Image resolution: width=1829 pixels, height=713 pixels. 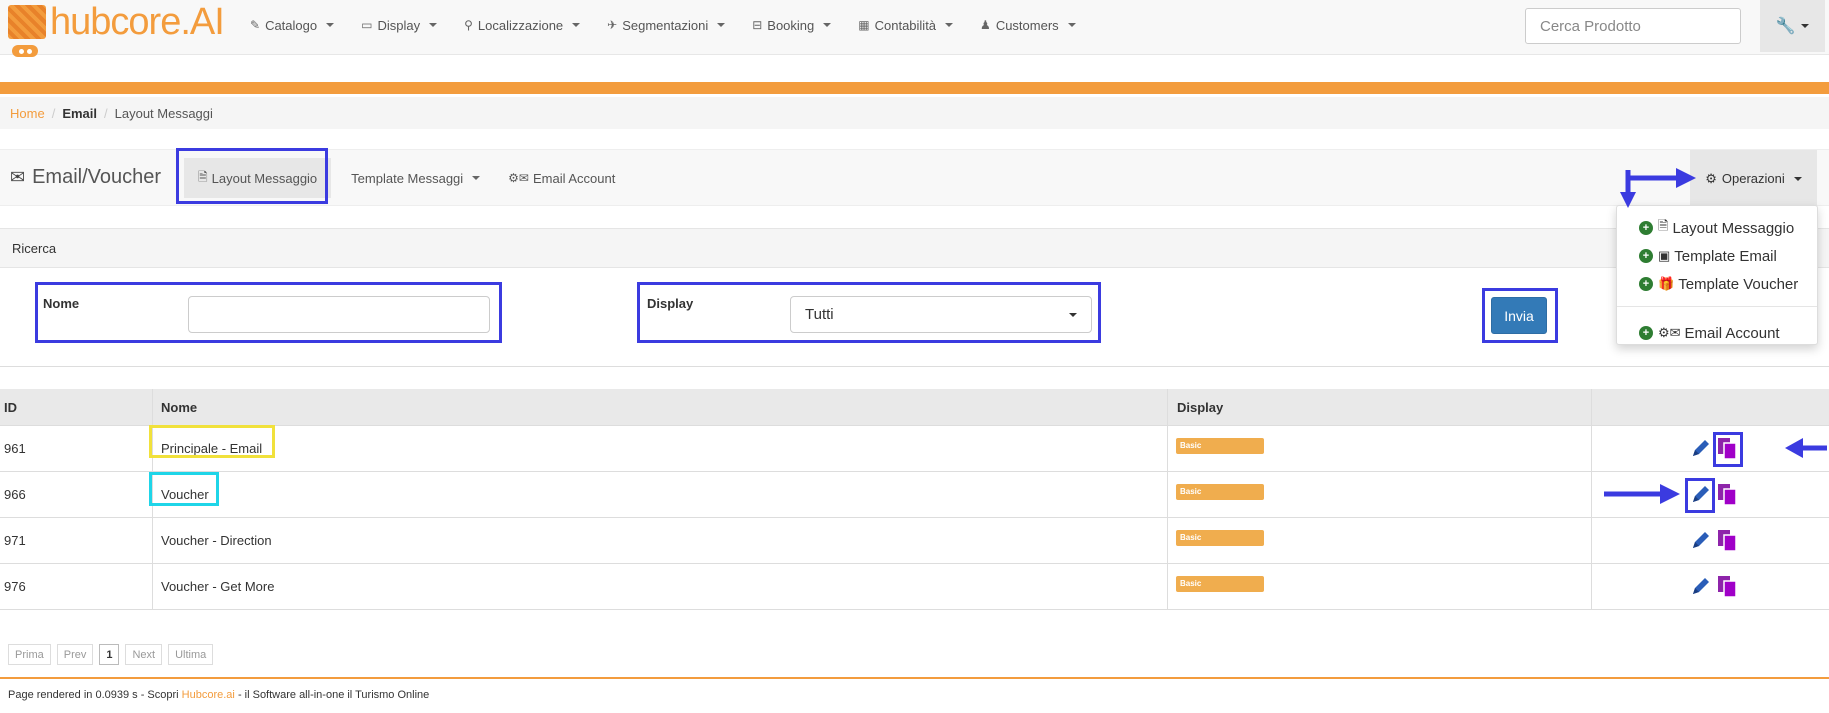 I want to click on operazioni-button: ⚙ Operazioni, so click(x=1753, y=178).